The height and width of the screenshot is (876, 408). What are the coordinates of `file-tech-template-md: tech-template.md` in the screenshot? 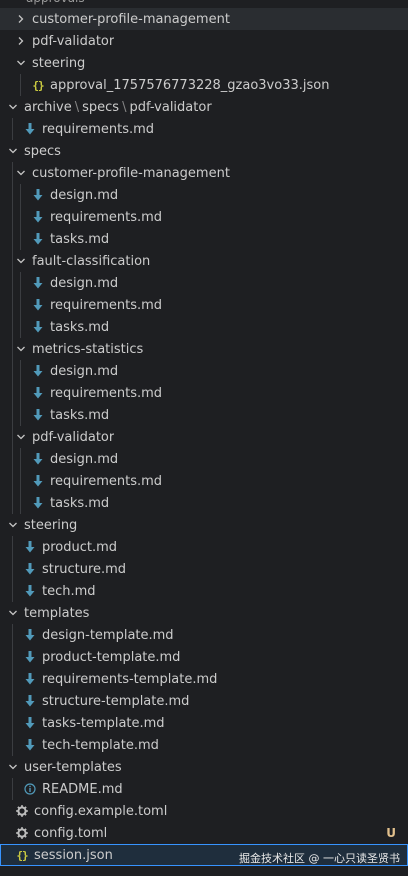 It's located at (204, 745).